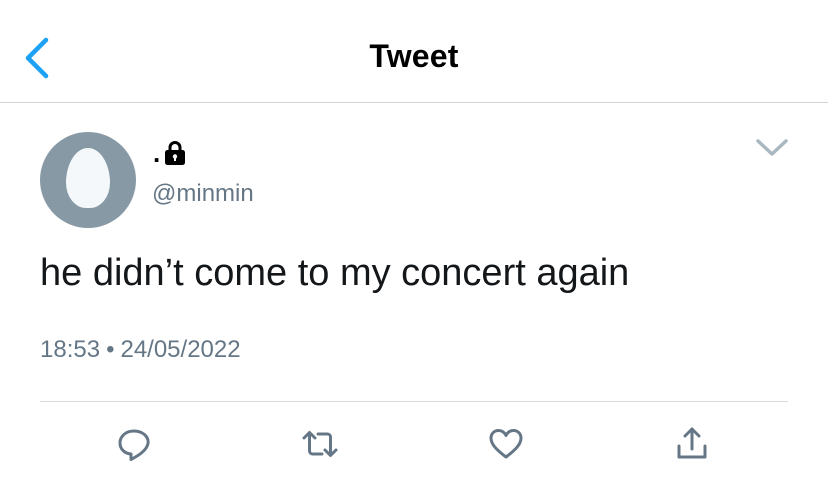 The image size is (828, 484). I want to click on reply-button, so click(134, 444).